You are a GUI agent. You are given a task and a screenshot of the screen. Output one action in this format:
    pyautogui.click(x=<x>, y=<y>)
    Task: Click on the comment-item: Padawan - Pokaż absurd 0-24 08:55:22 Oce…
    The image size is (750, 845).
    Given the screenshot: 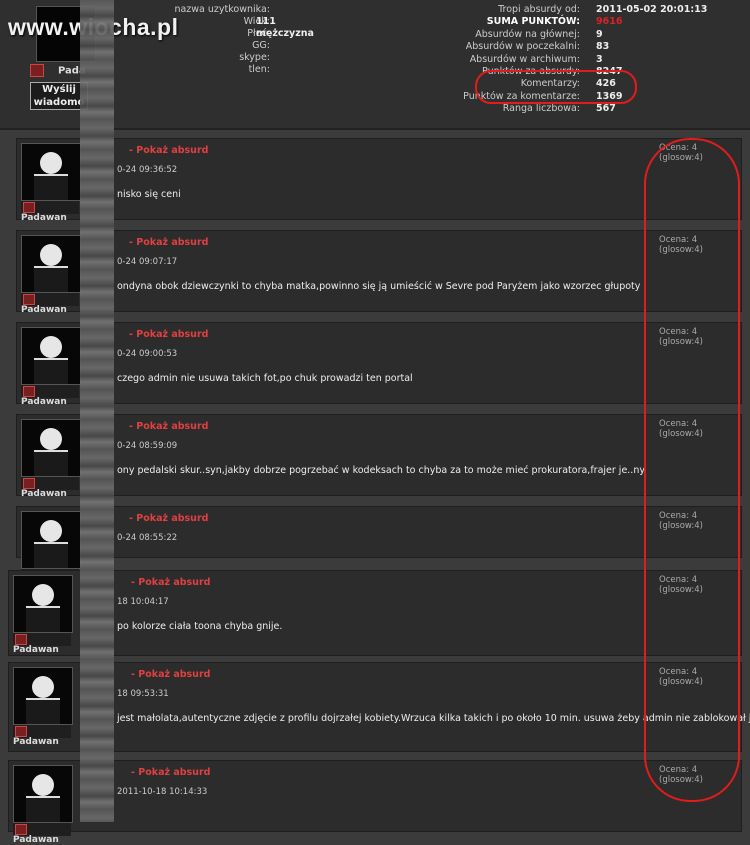 What is the action you would take?
    pyautogui.click(x=379, y=548)
    